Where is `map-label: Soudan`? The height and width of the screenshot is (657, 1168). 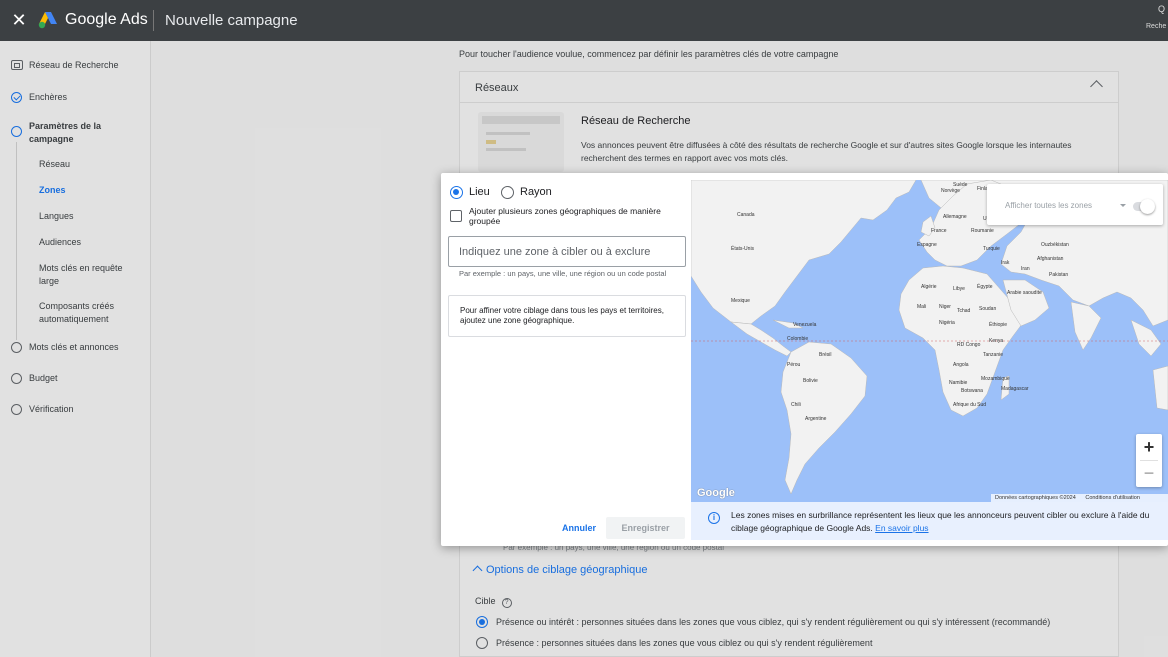
map-label: Soudan is located at coordinates (988, 309).